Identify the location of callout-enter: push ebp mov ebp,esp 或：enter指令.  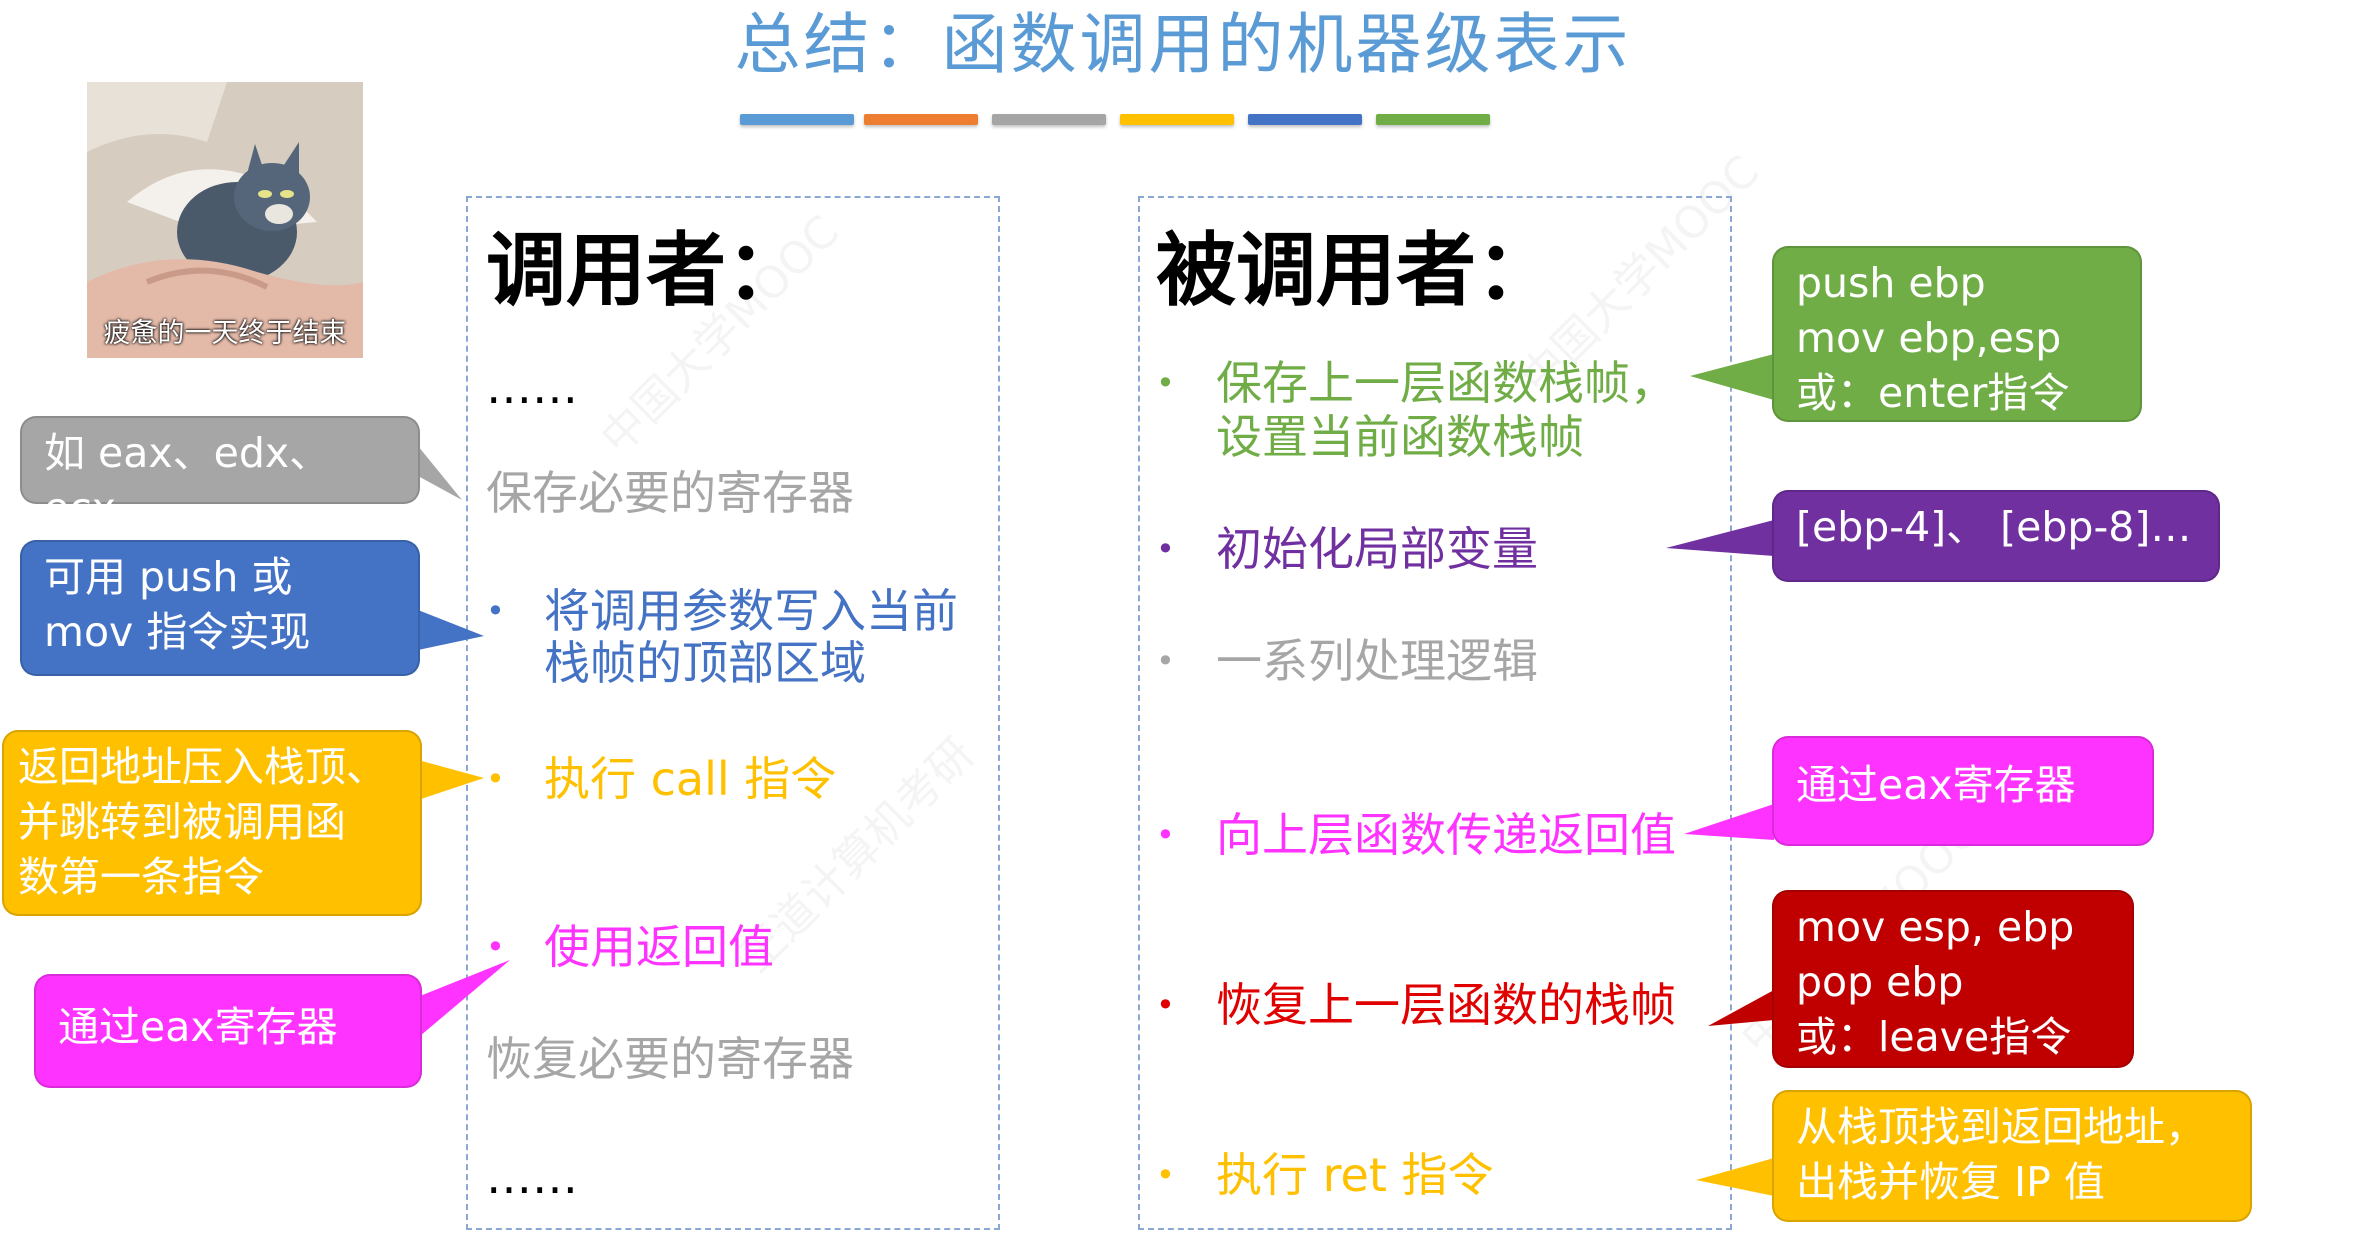
(1957, 334).